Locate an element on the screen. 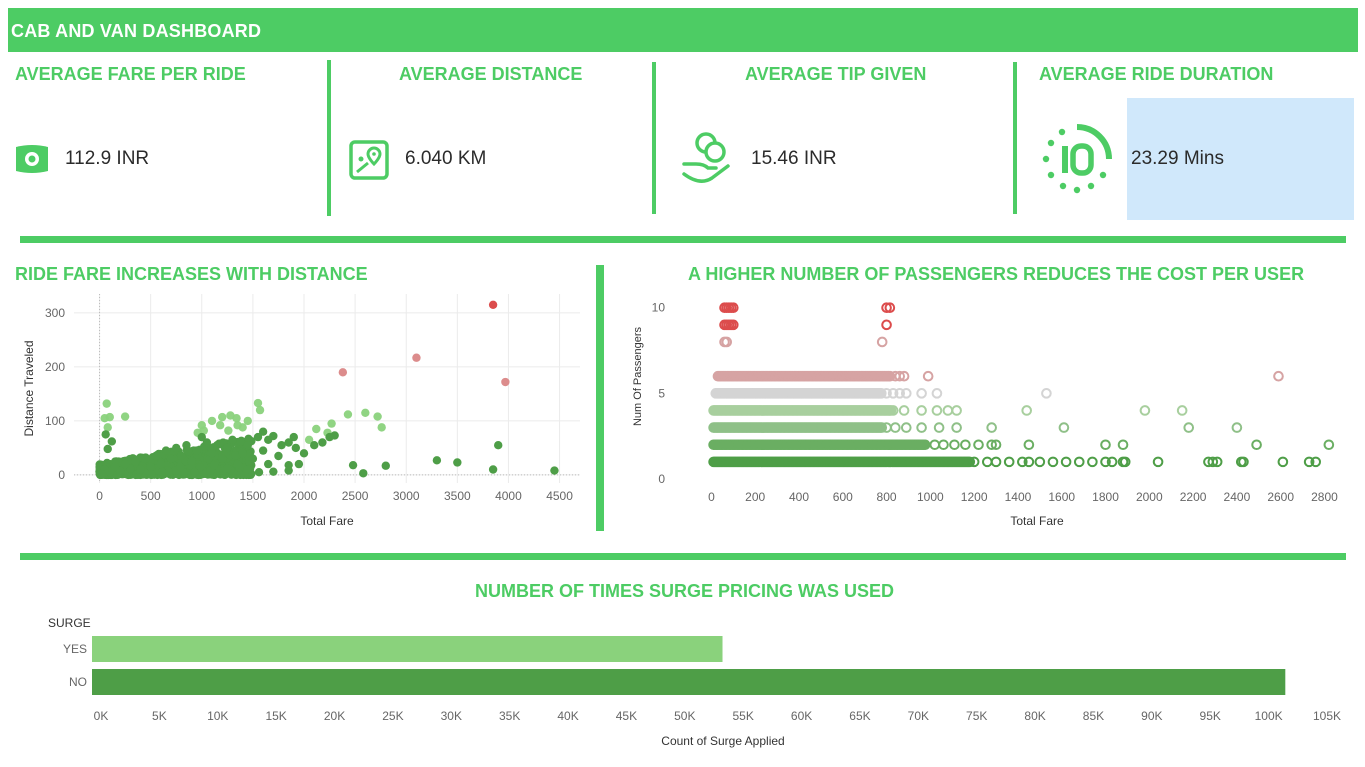 The height and width of the screenshot is (767, 1365). legend-title: SURGE is located at coordinates (69, 623).